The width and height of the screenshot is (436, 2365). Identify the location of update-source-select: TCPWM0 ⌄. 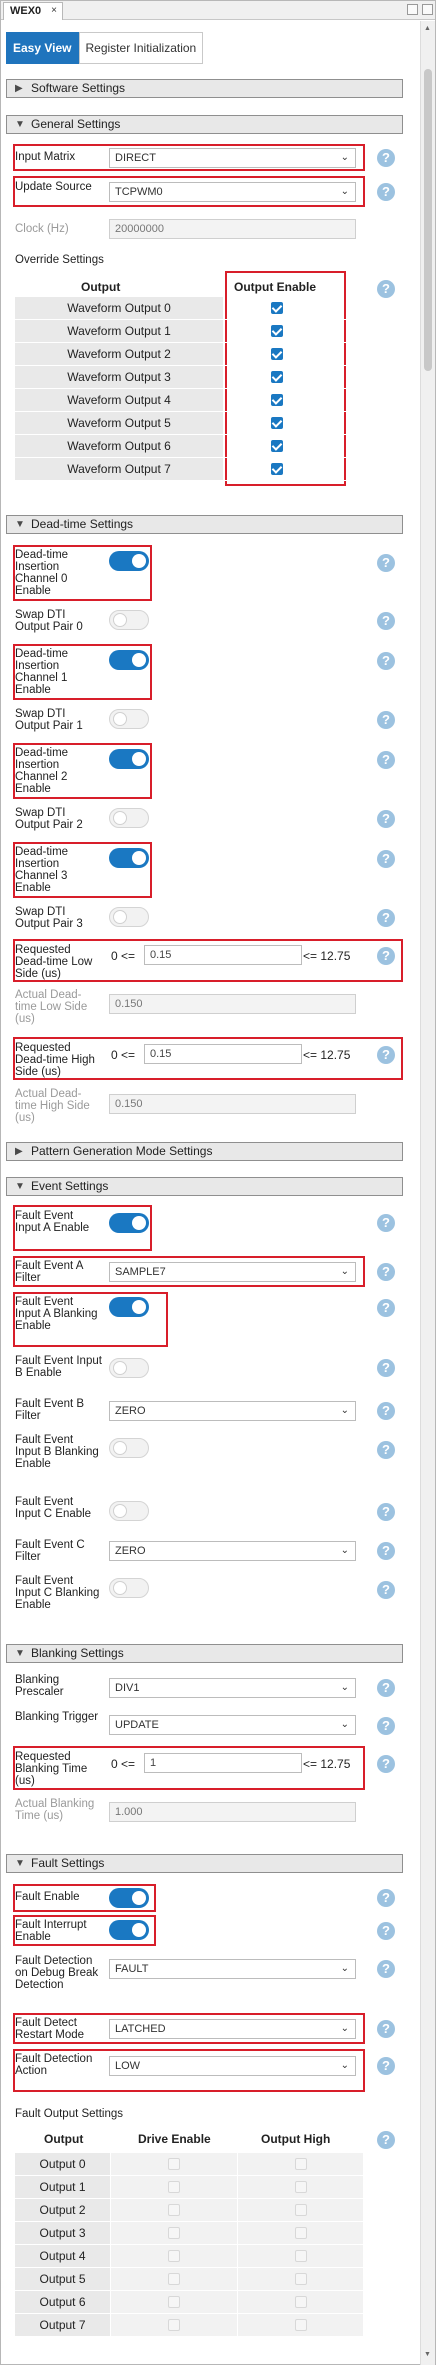
(232, 192).